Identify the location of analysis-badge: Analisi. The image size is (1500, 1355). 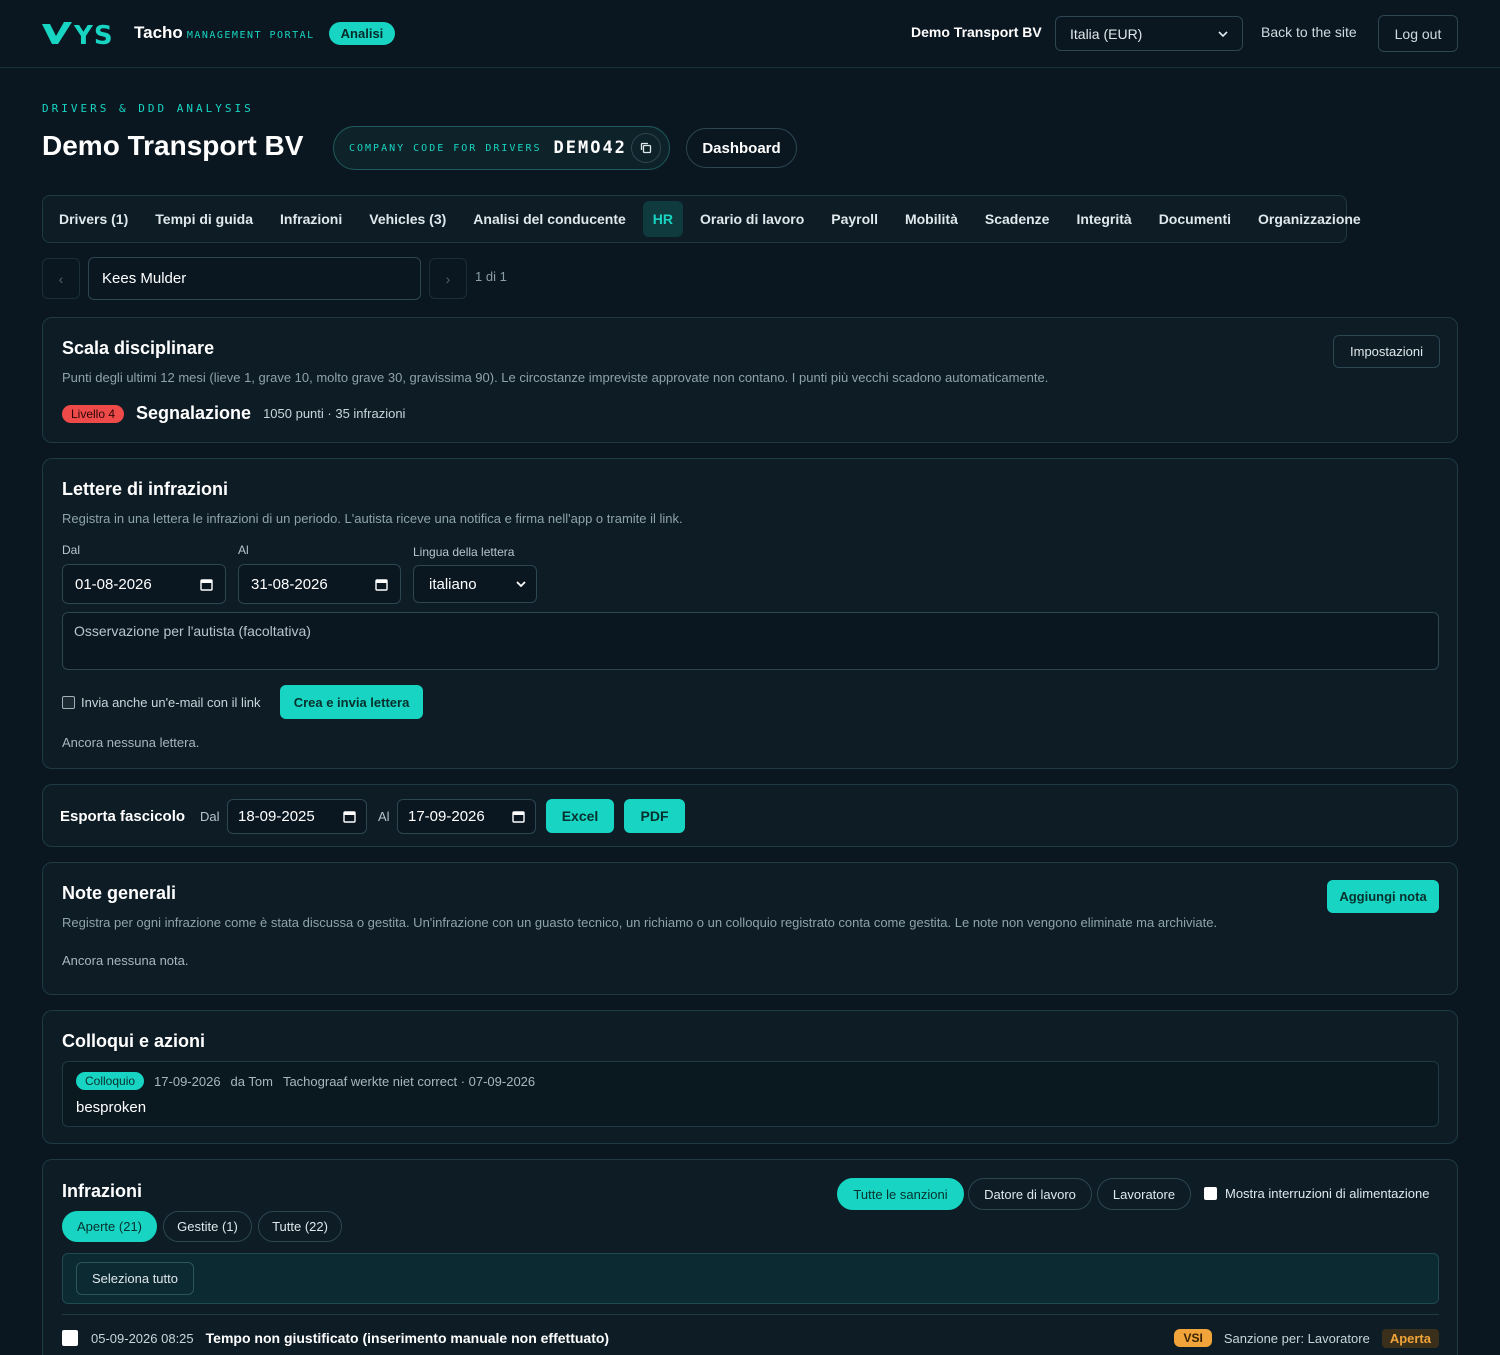
(362, 33).